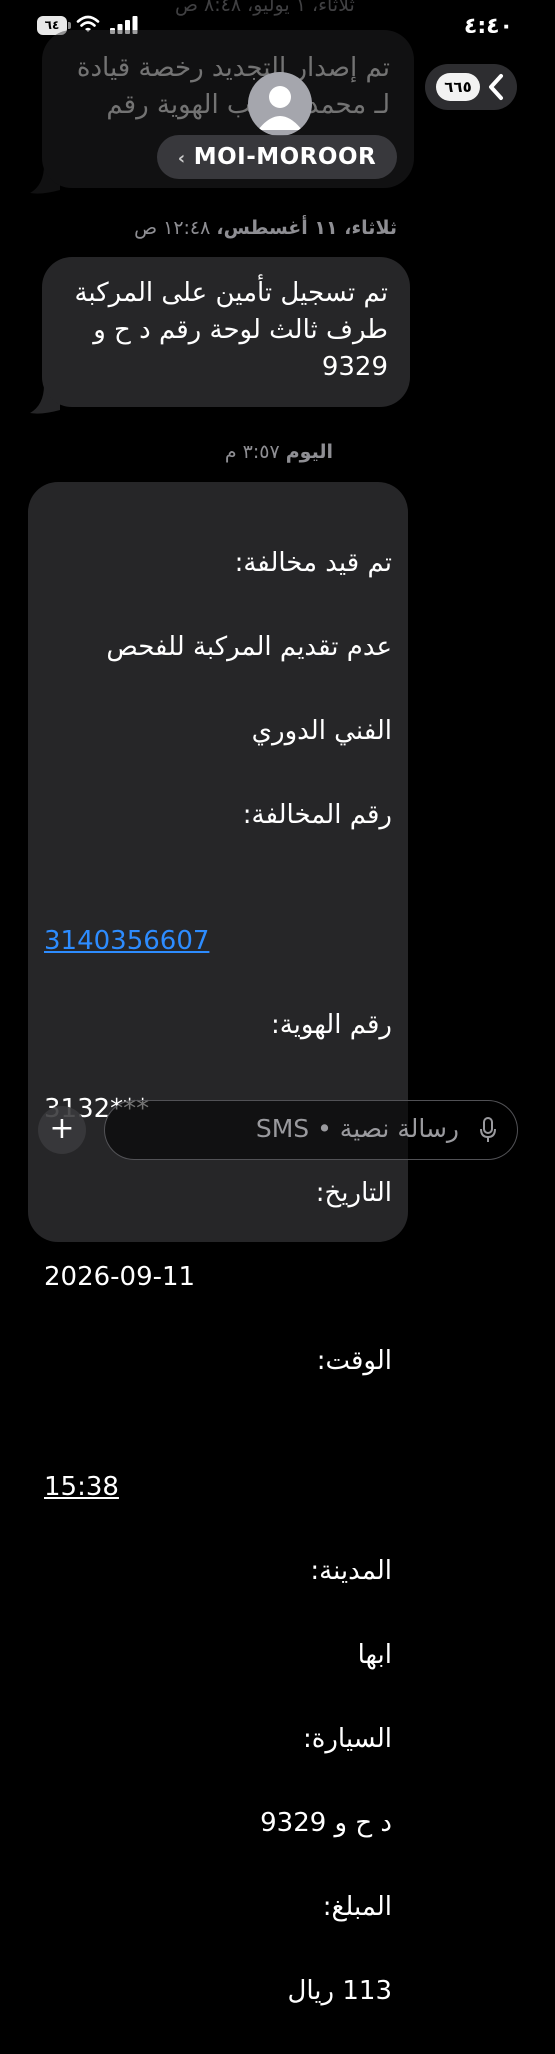 The width and height of the screenshot is (555, 2054). I want to click on car-value: د ح و 9329, so click(326, 1823).